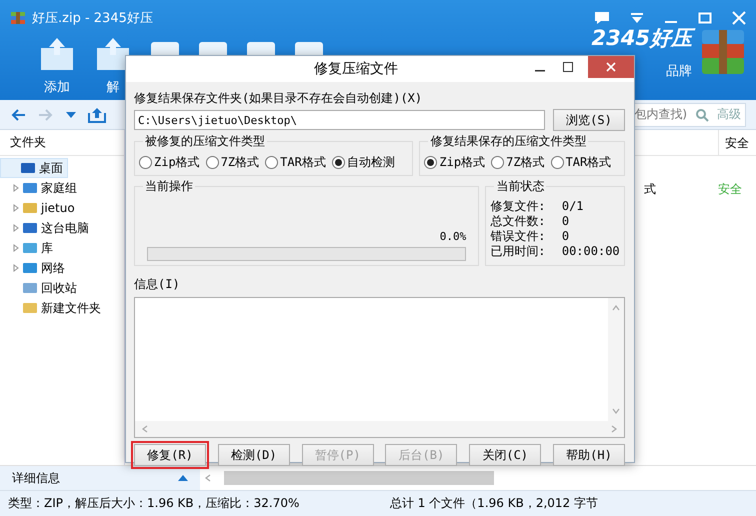 This screenshot has width=756, height=516. I want to click on browse-button: 浏览(S), so click(589, 120).